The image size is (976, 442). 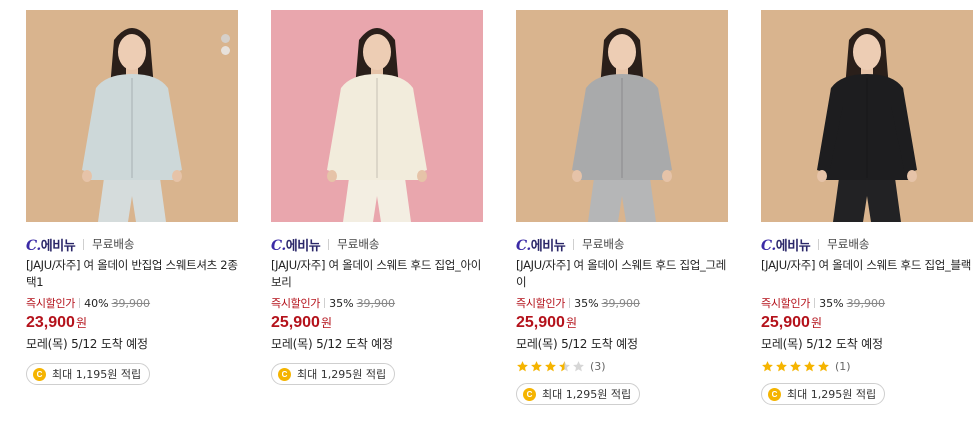 I want to click on discount-row: 즉시할인가 40% 39,900, so click(x=132, y=303).